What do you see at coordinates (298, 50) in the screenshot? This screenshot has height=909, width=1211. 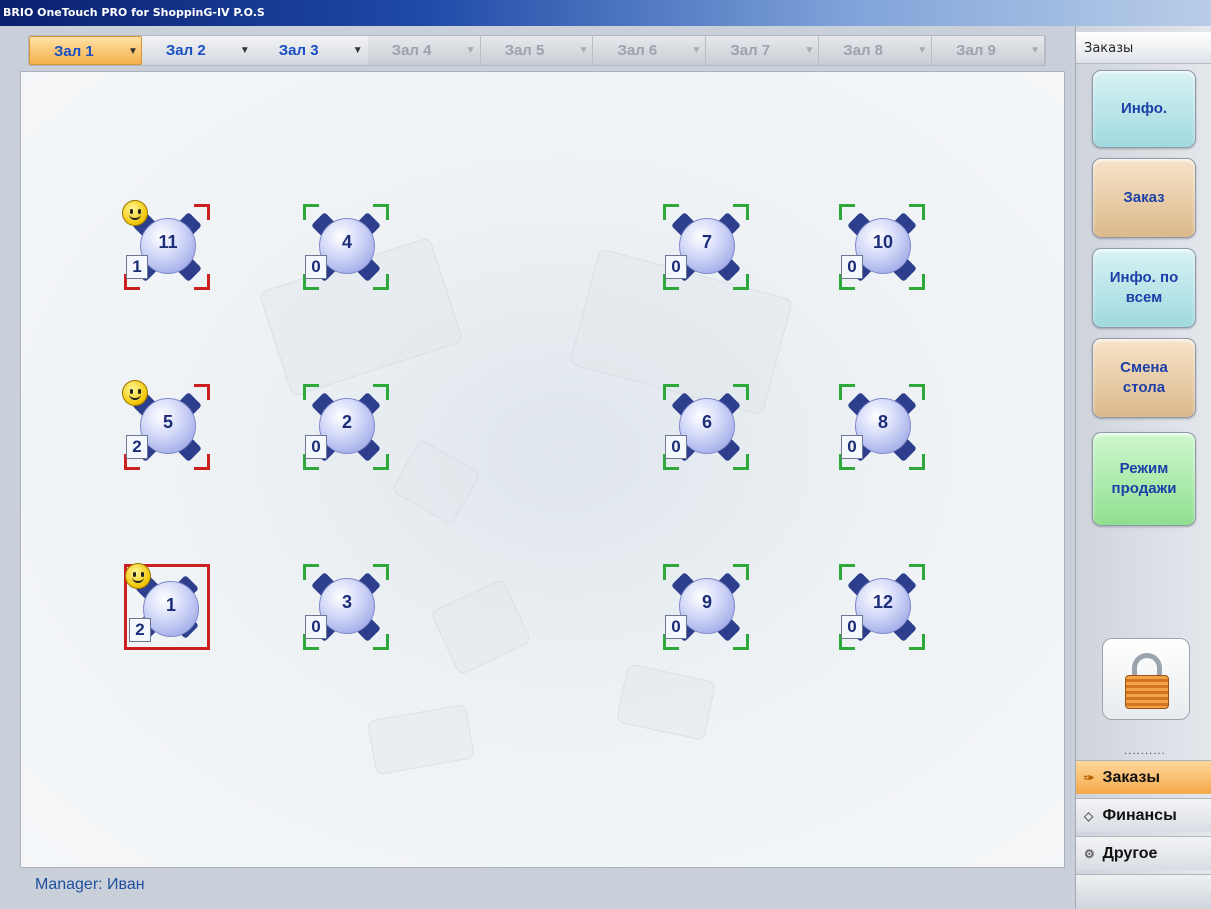 I see `tab-label: Зал 3` at bounding box center [298, 50].